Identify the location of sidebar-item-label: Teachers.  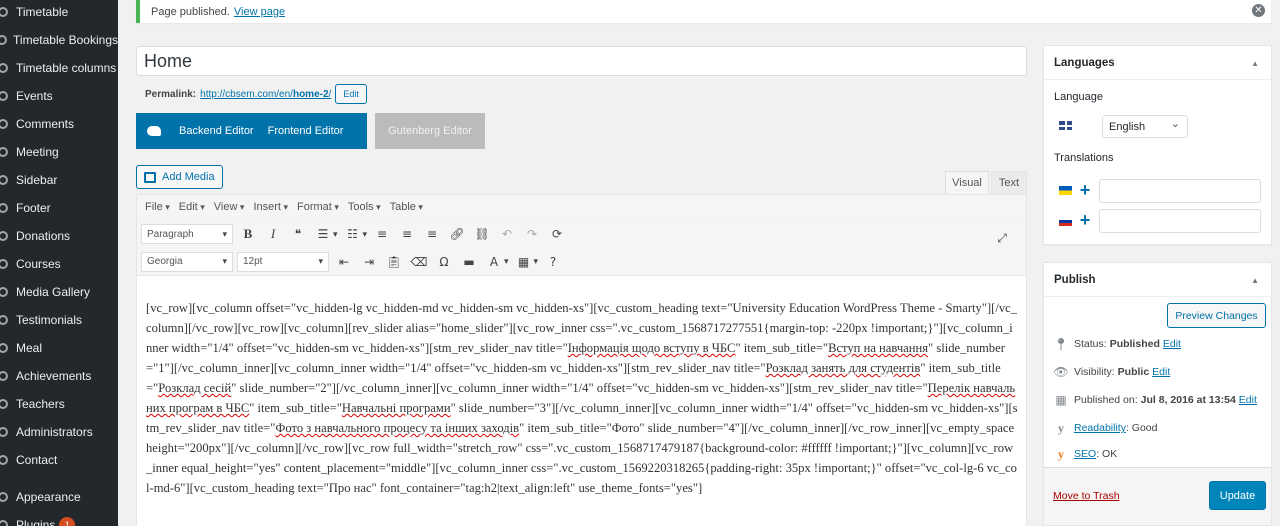
(40, 404).